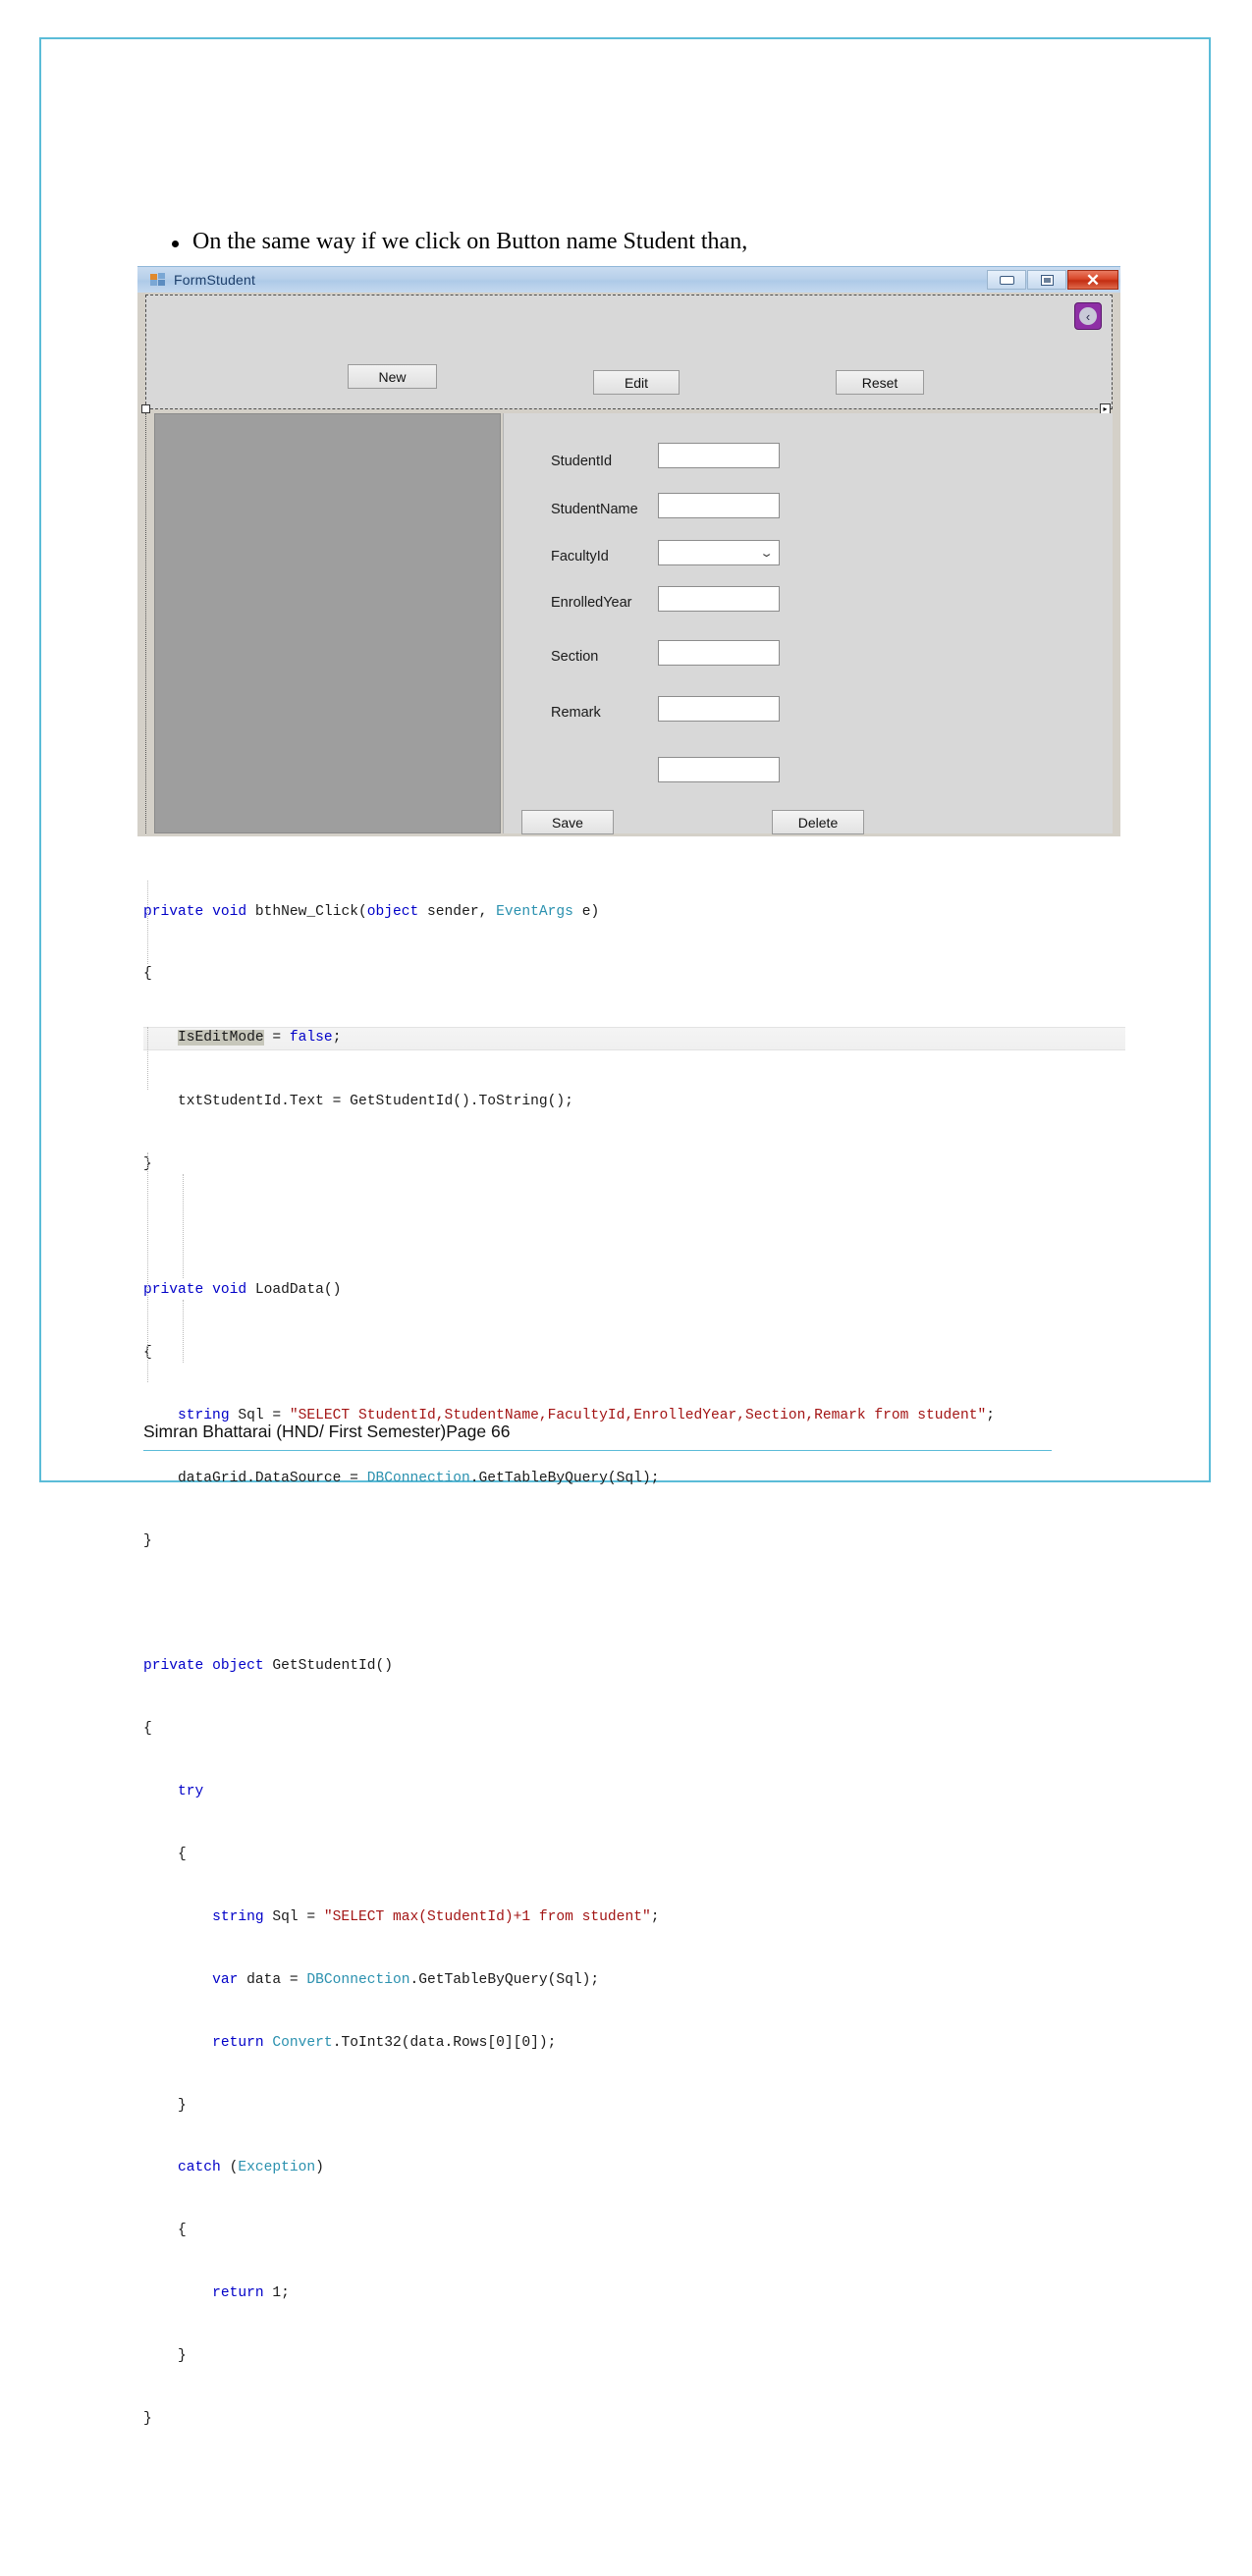 The height and width of the screenshot is (2576, 1252). What do you see at coordinates (191, 1792) in the screenshot?
I see `code-line: try` at bounding box center [191, 1792].